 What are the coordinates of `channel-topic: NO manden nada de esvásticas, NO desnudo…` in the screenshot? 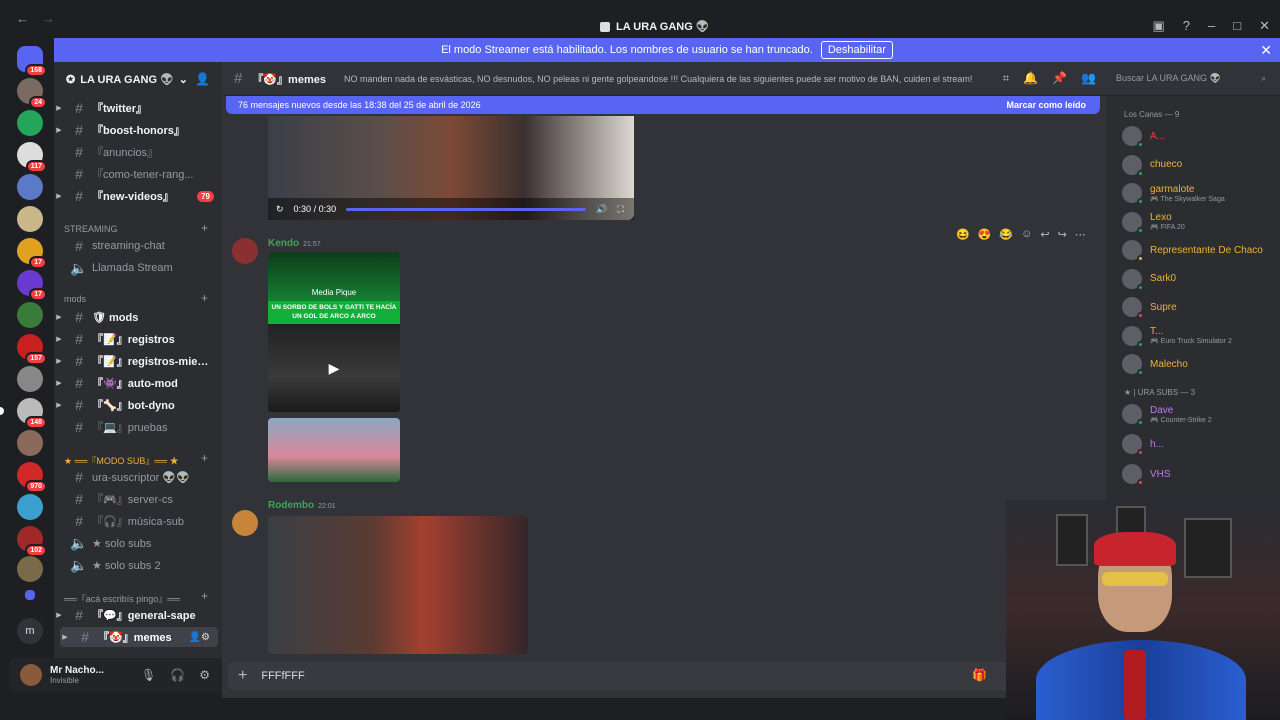 It's located at (664, 79).